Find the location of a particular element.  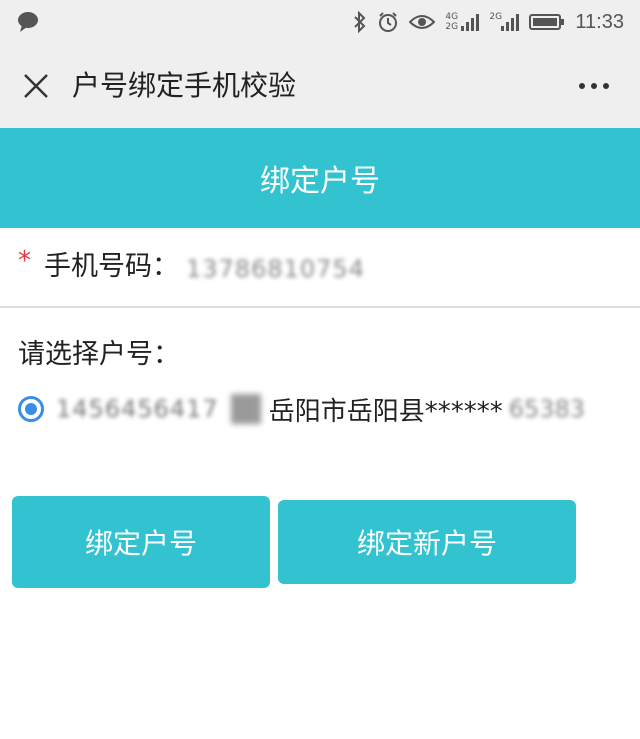

battery-icon is located at coordinates (547, 22).